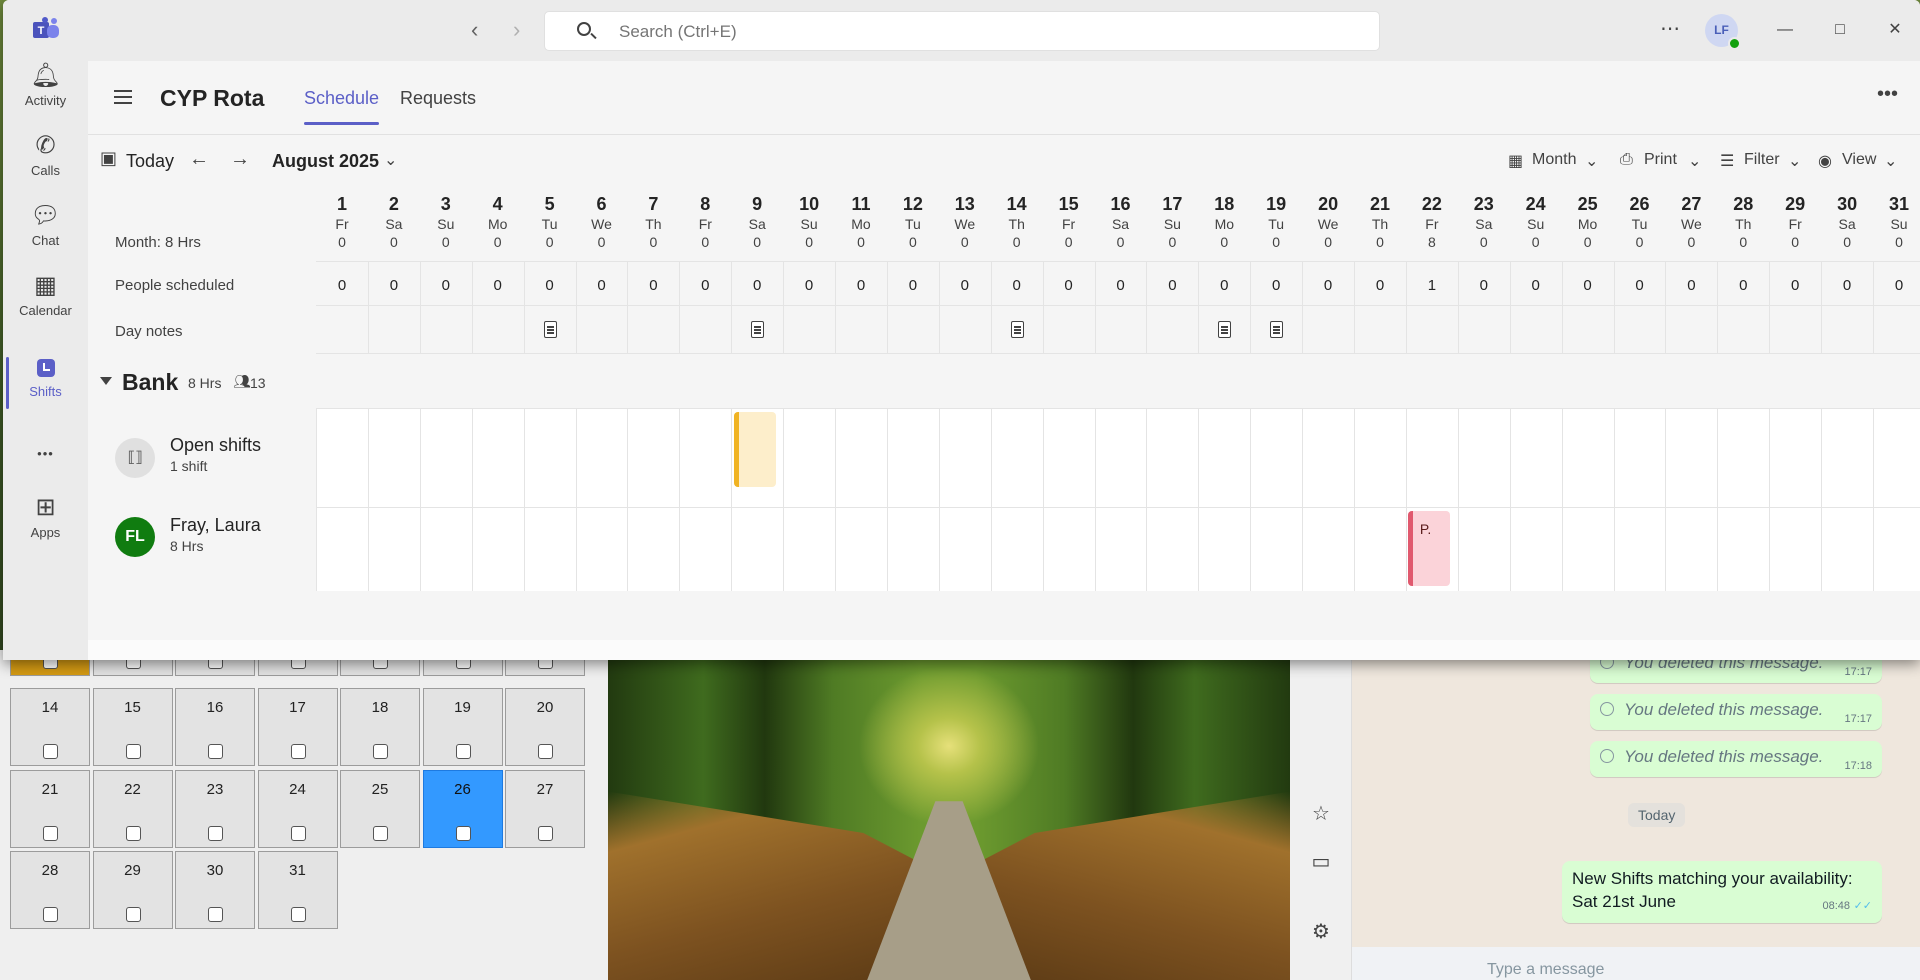  I want to click on maximize-button: □, so click(1840, 30).